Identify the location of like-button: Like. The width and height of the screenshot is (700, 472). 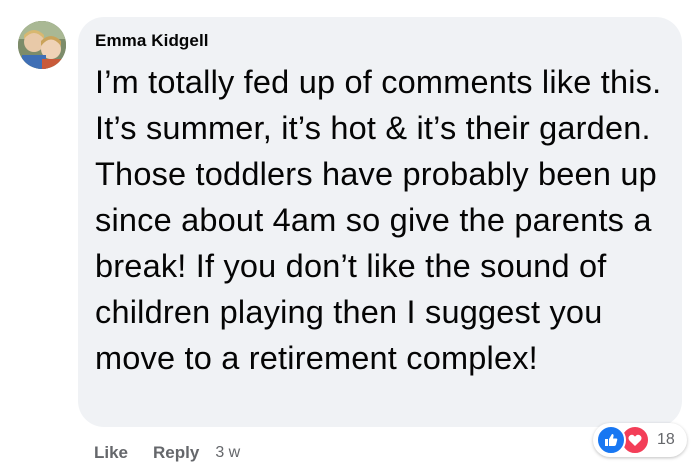
(111, 453).